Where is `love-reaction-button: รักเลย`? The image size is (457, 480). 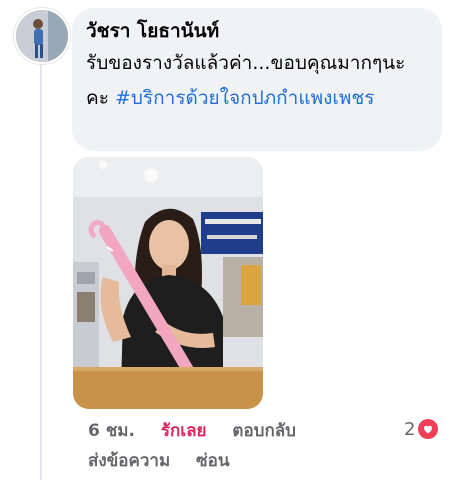 love-reaction-button: รักเลย is located at coordinates (184, 431).